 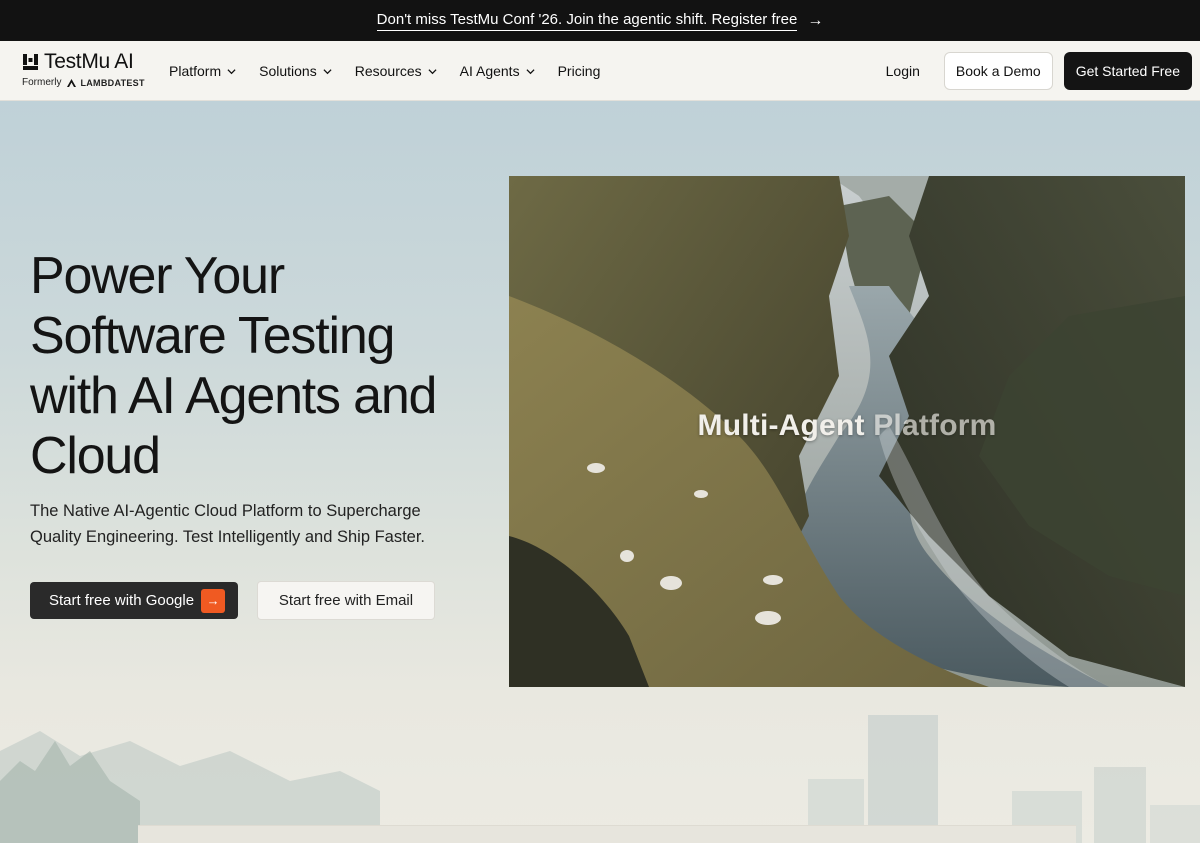 I want to click on start-free-google-button: Start free with Google →, so click(x=134, y=600).